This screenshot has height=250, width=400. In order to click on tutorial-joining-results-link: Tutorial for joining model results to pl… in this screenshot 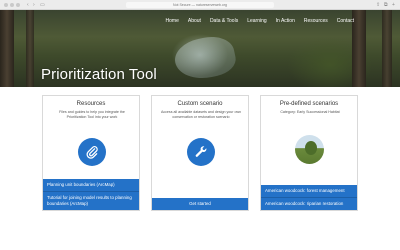, I will do `click(91, 201)`.